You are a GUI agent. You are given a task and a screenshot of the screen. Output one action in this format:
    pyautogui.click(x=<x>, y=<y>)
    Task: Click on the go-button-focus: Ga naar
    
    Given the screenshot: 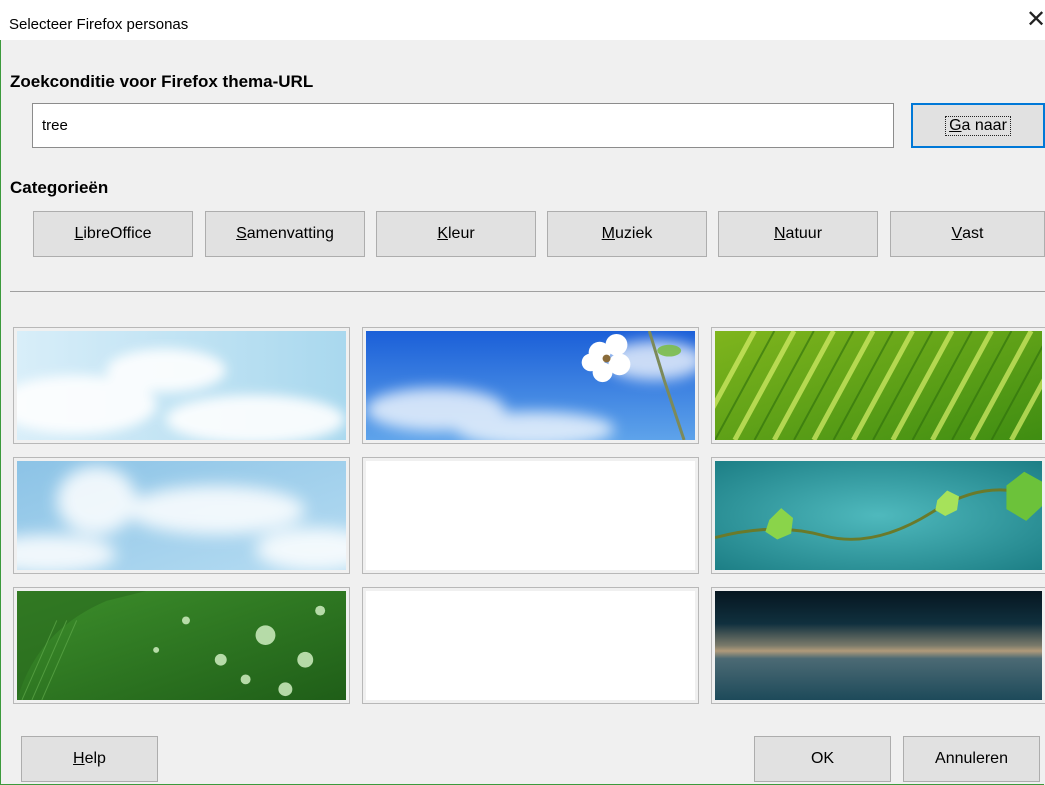 What is the action you would take?
    pyautogui.click(x=978, y=125)
    